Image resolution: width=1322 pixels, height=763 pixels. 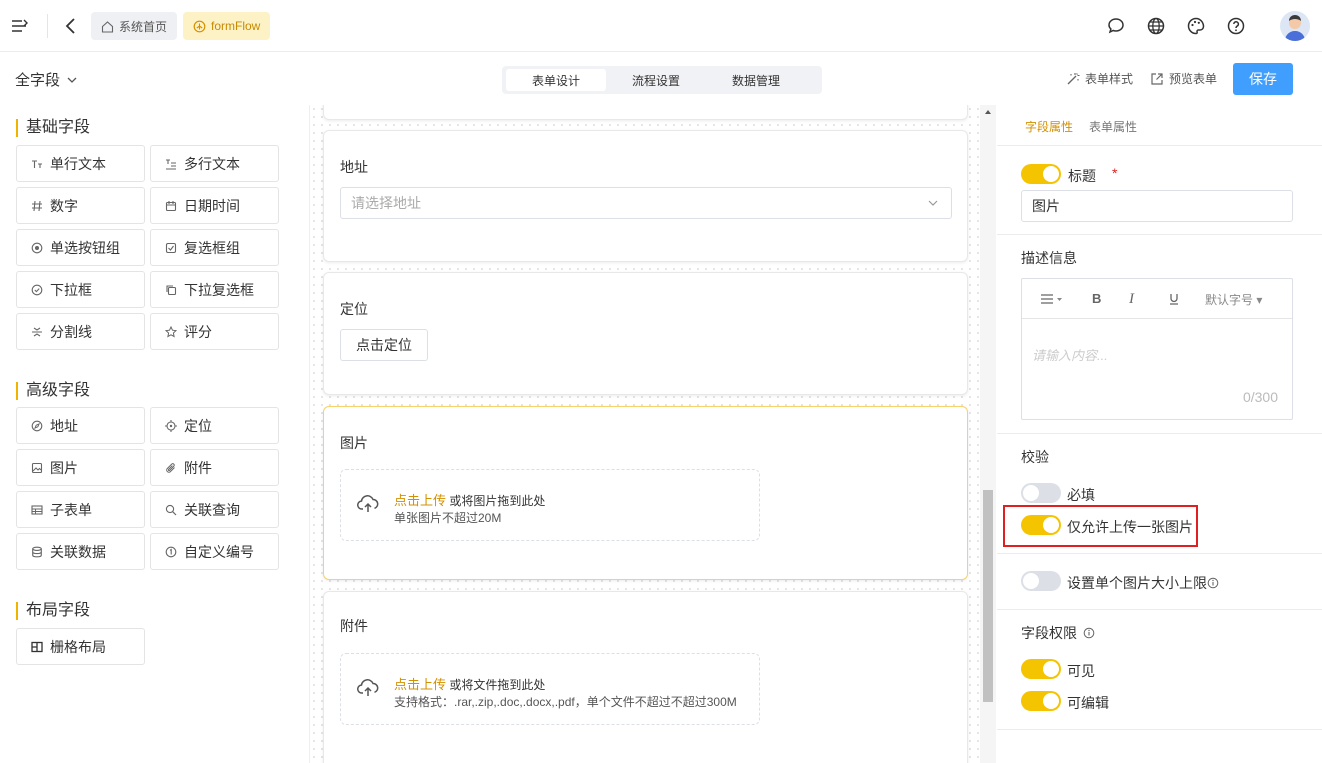 I want to click on title-input: 图片, so click(x=1157, y=206).